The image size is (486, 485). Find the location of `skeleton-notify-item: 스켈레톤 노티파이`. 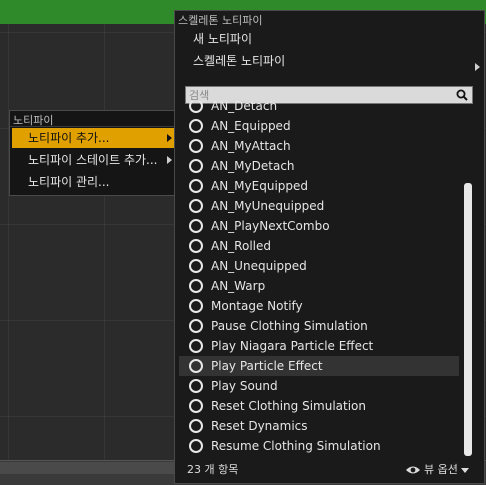

skeleton-notify-item: 스켈레톤 노티파이 is located at coordinates (233, 61).